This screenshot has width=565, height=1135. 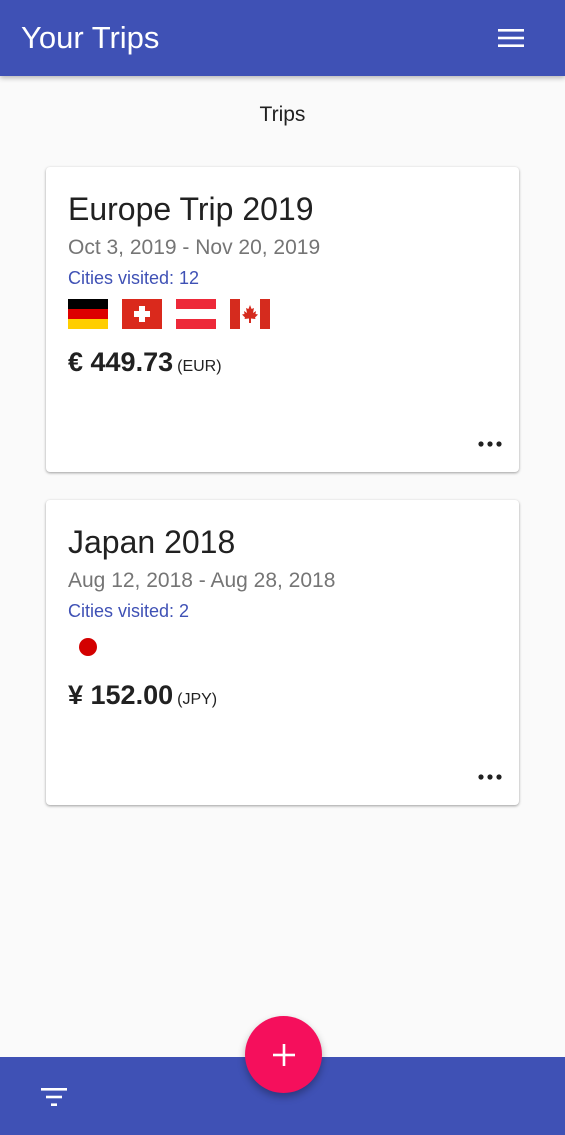 I want to click on add-trip-button, so click(x=283, y=1054).